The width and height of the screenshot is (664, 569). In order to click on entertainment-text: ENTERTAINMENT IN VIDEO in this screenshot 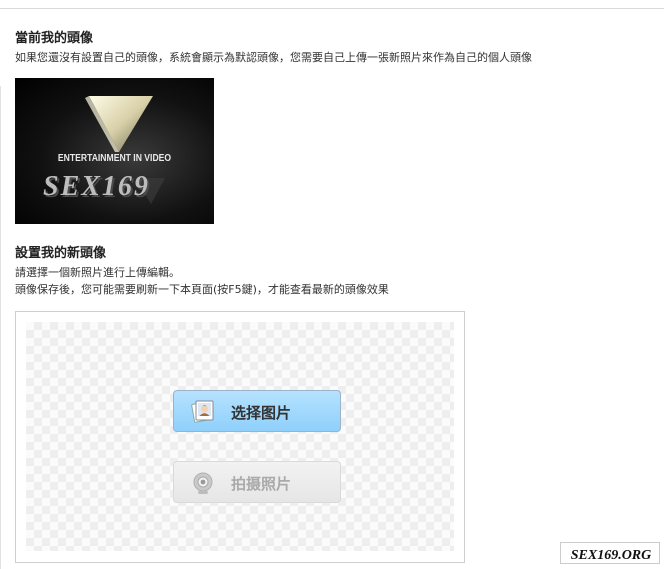, I will do `click(114, 158)`.